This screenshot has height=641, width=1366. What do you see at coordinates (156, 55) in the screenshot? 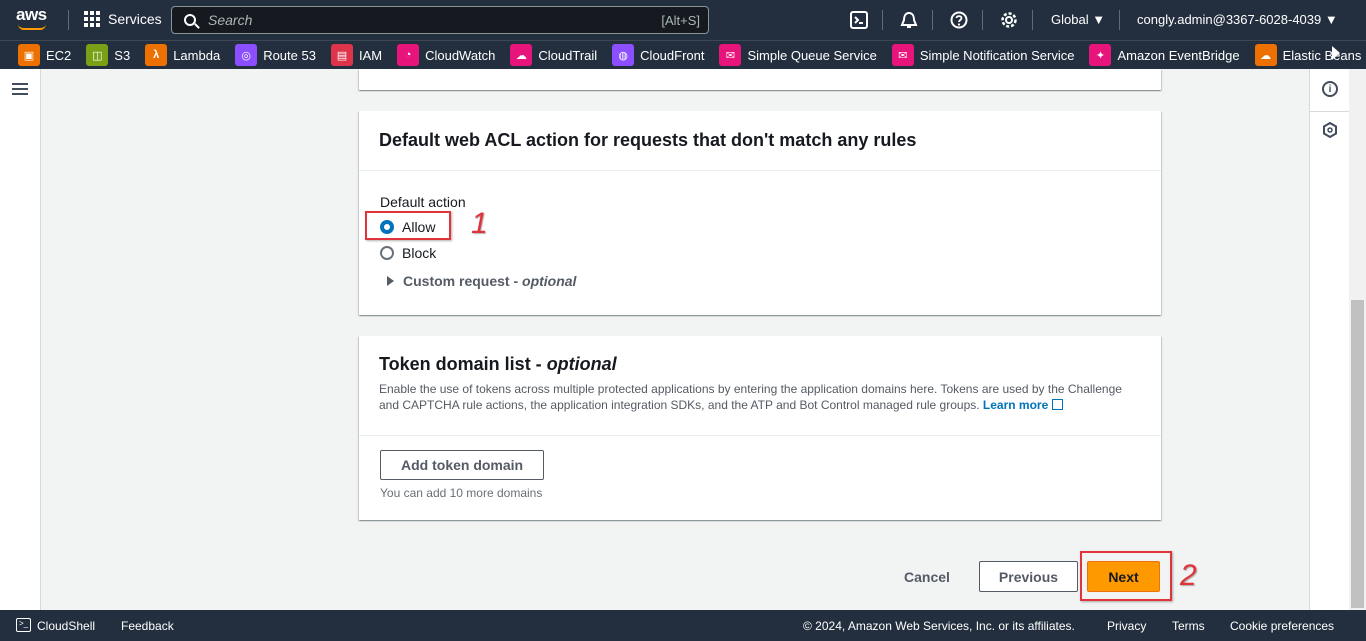
I see `service-icon: λ` at bounding box center [156, 55].